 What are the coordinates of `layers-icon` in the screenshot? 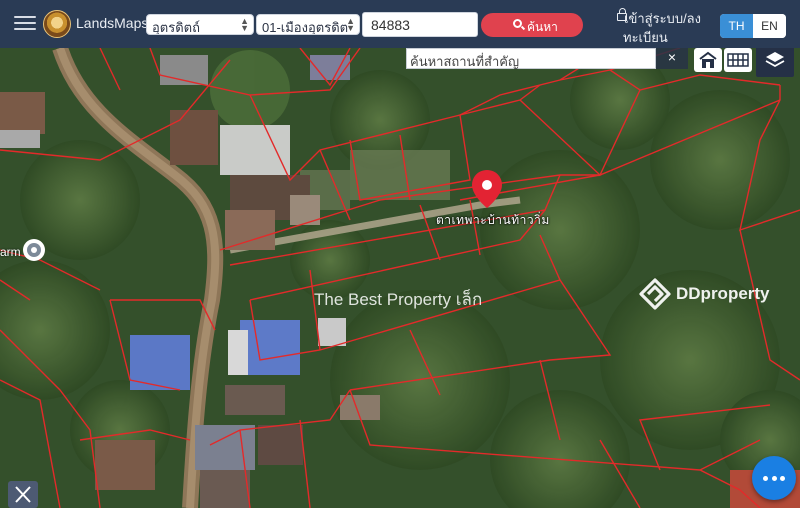 It's located at (775, 60).